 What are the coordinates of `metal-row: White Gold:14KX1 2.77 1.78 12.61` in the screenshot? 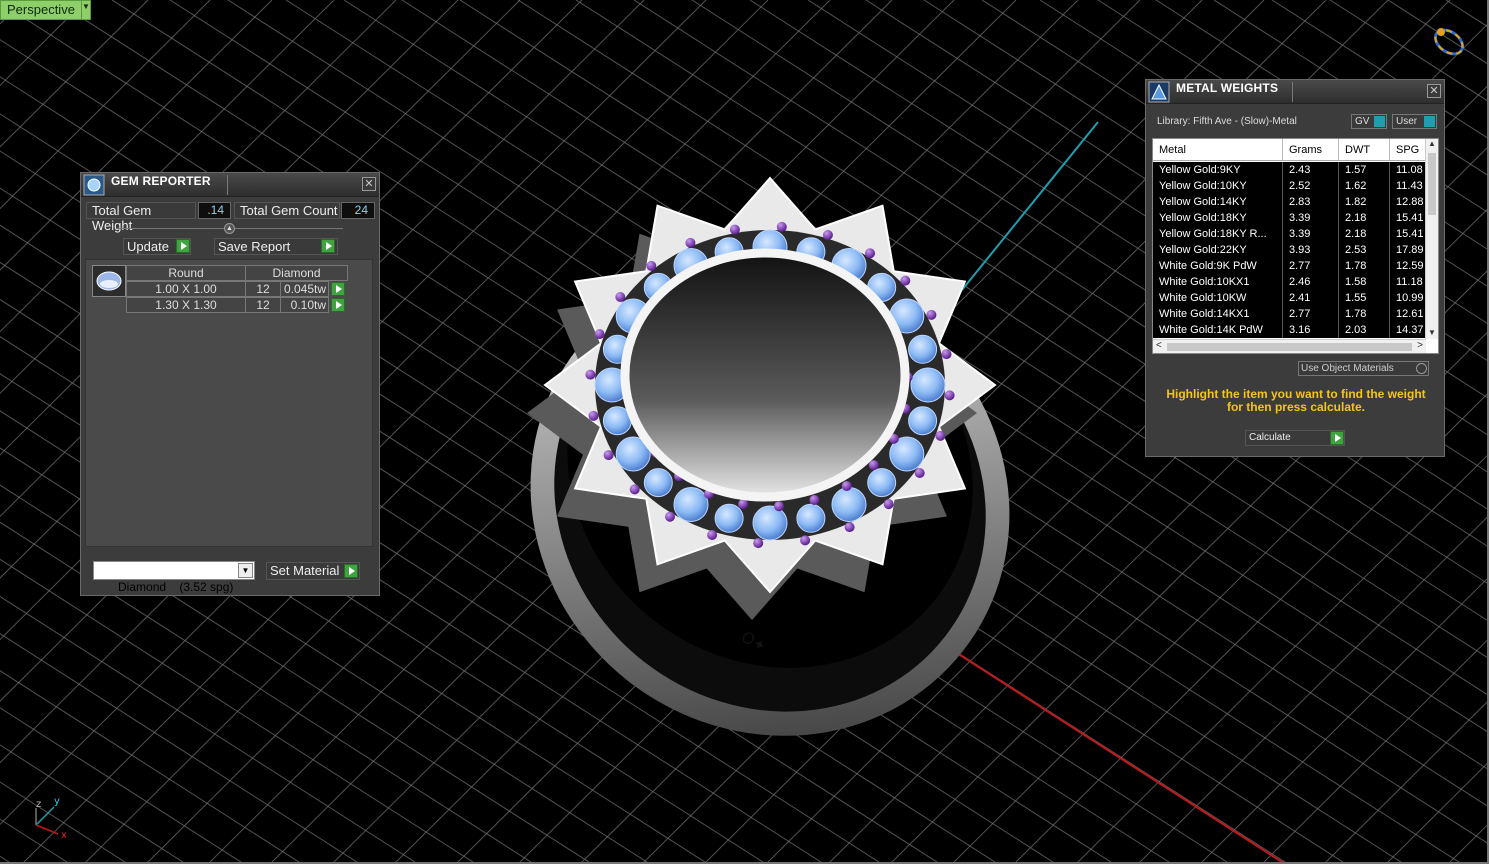 It's located at (1289, 314).